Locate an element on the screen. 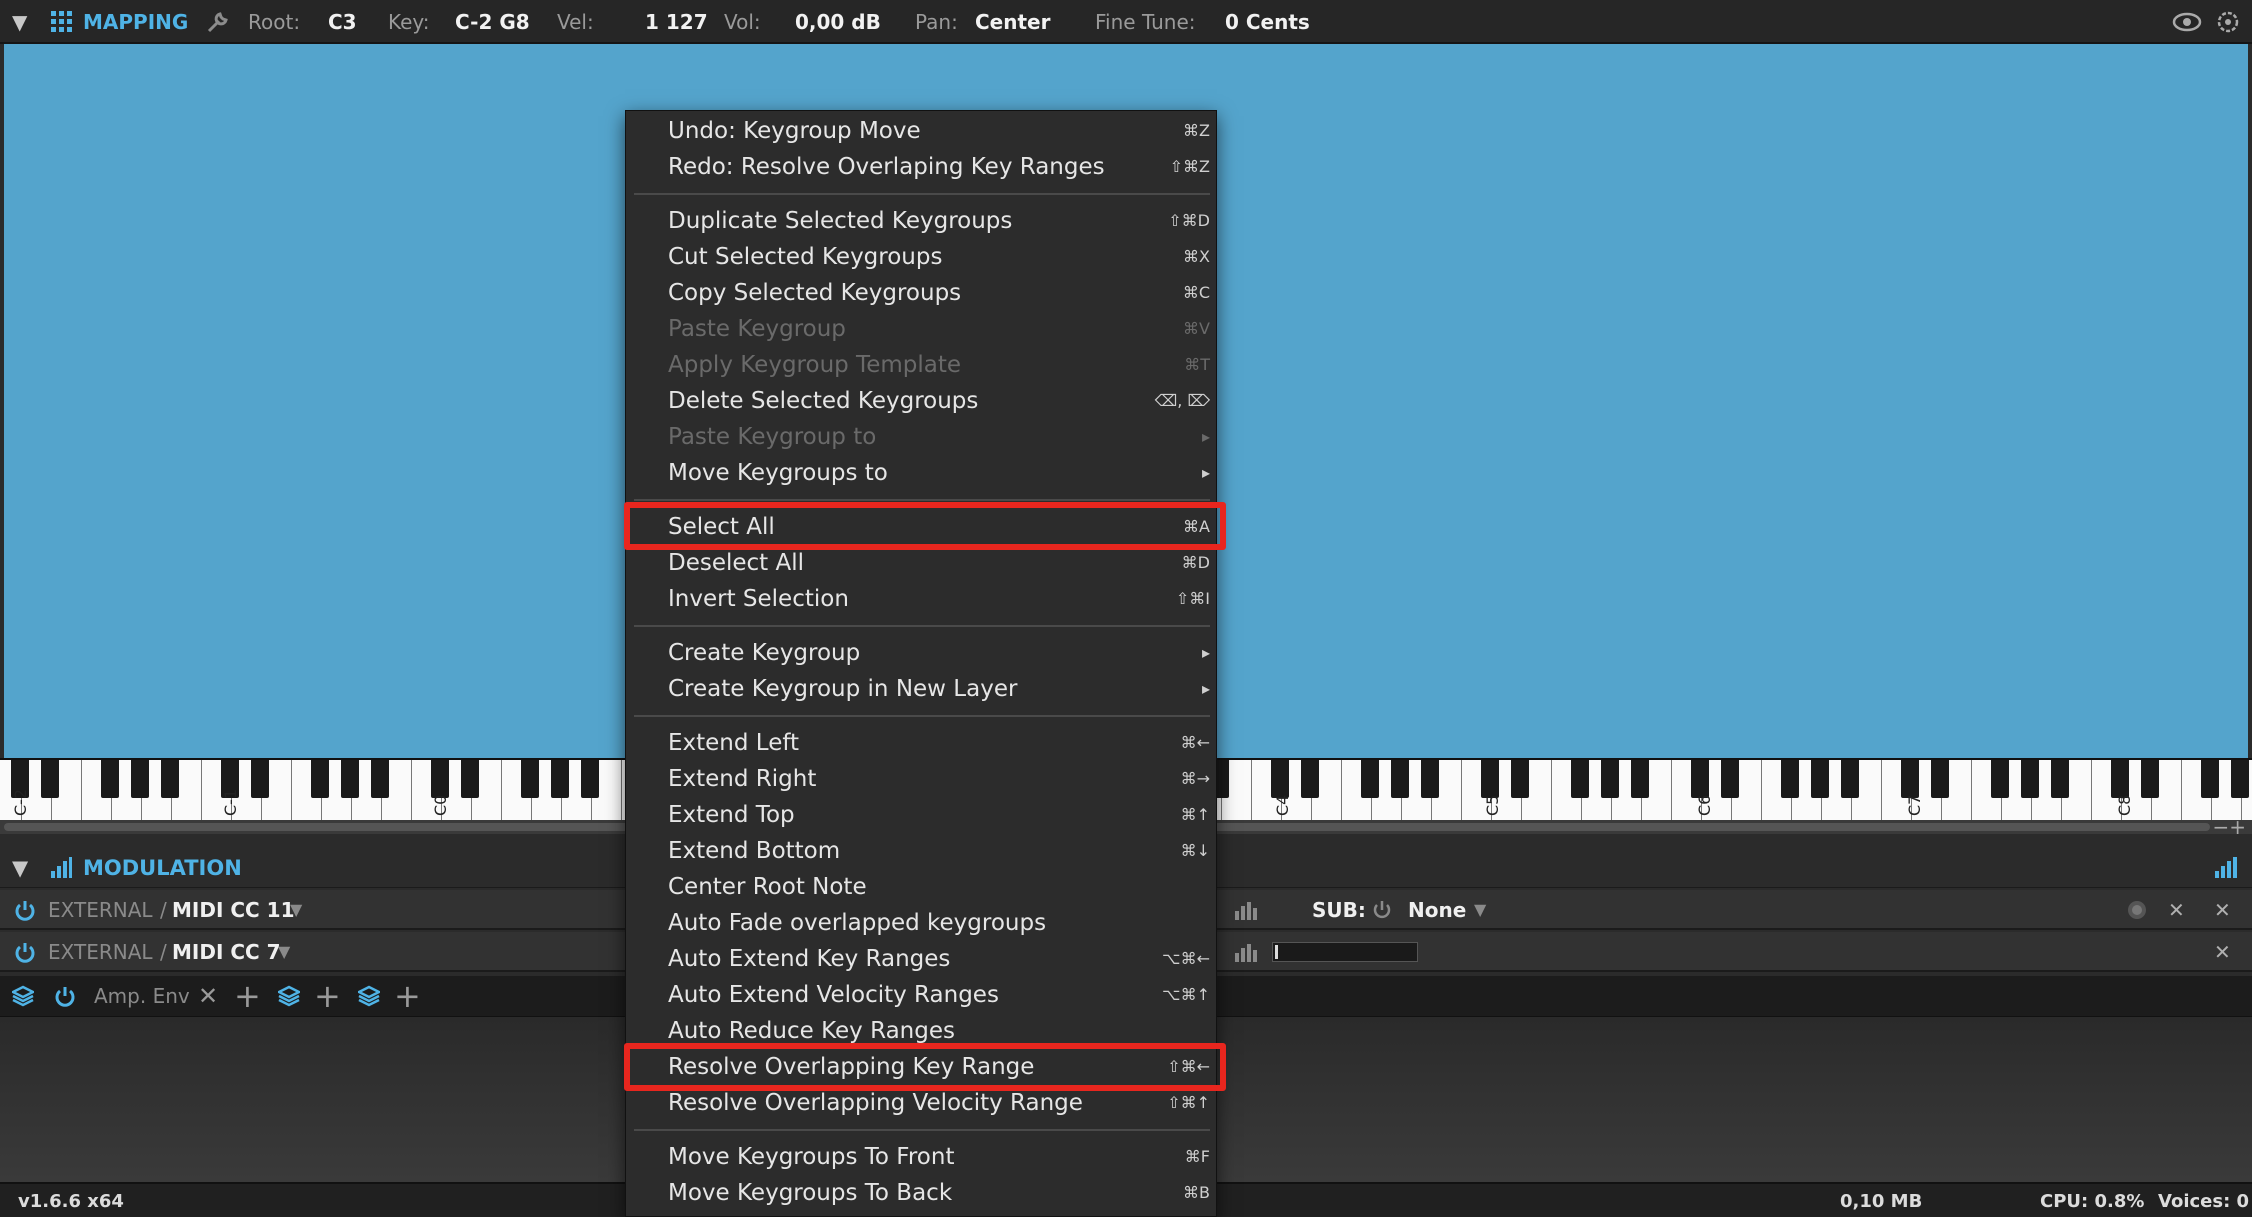 The width and height of the screenshot is (2252, 1217). menu-item: Copy Selected Keygroups ⌘C is located at coordinates (922, 293).